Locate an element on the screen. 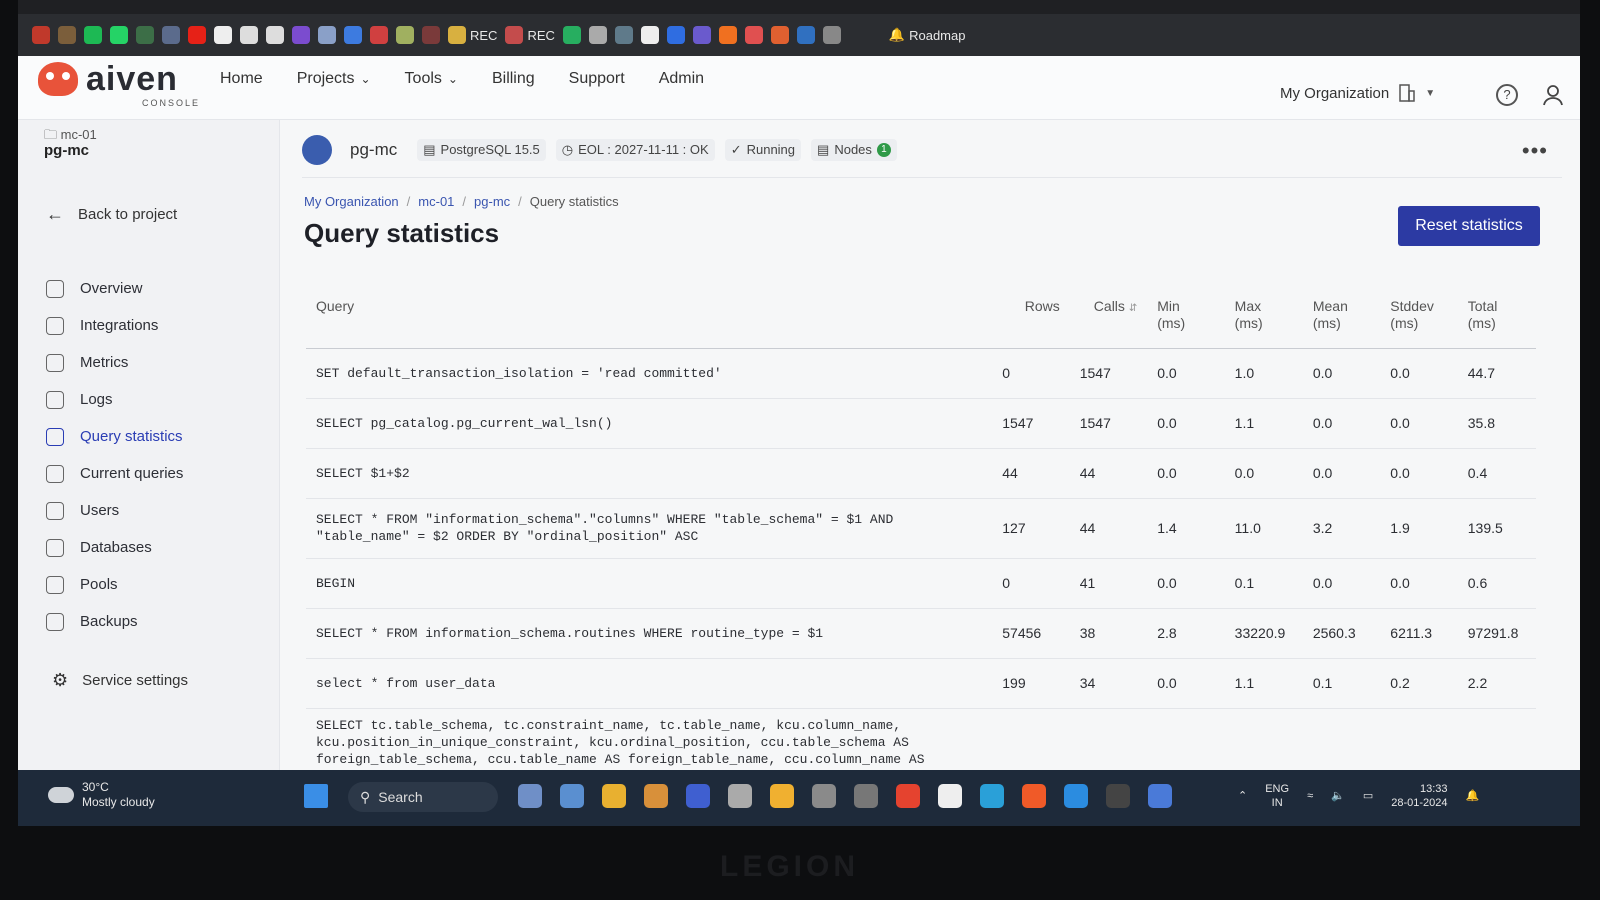 This screenshot has width=1600, height=900. nav-home: Home is located at coordinates (241, 79).